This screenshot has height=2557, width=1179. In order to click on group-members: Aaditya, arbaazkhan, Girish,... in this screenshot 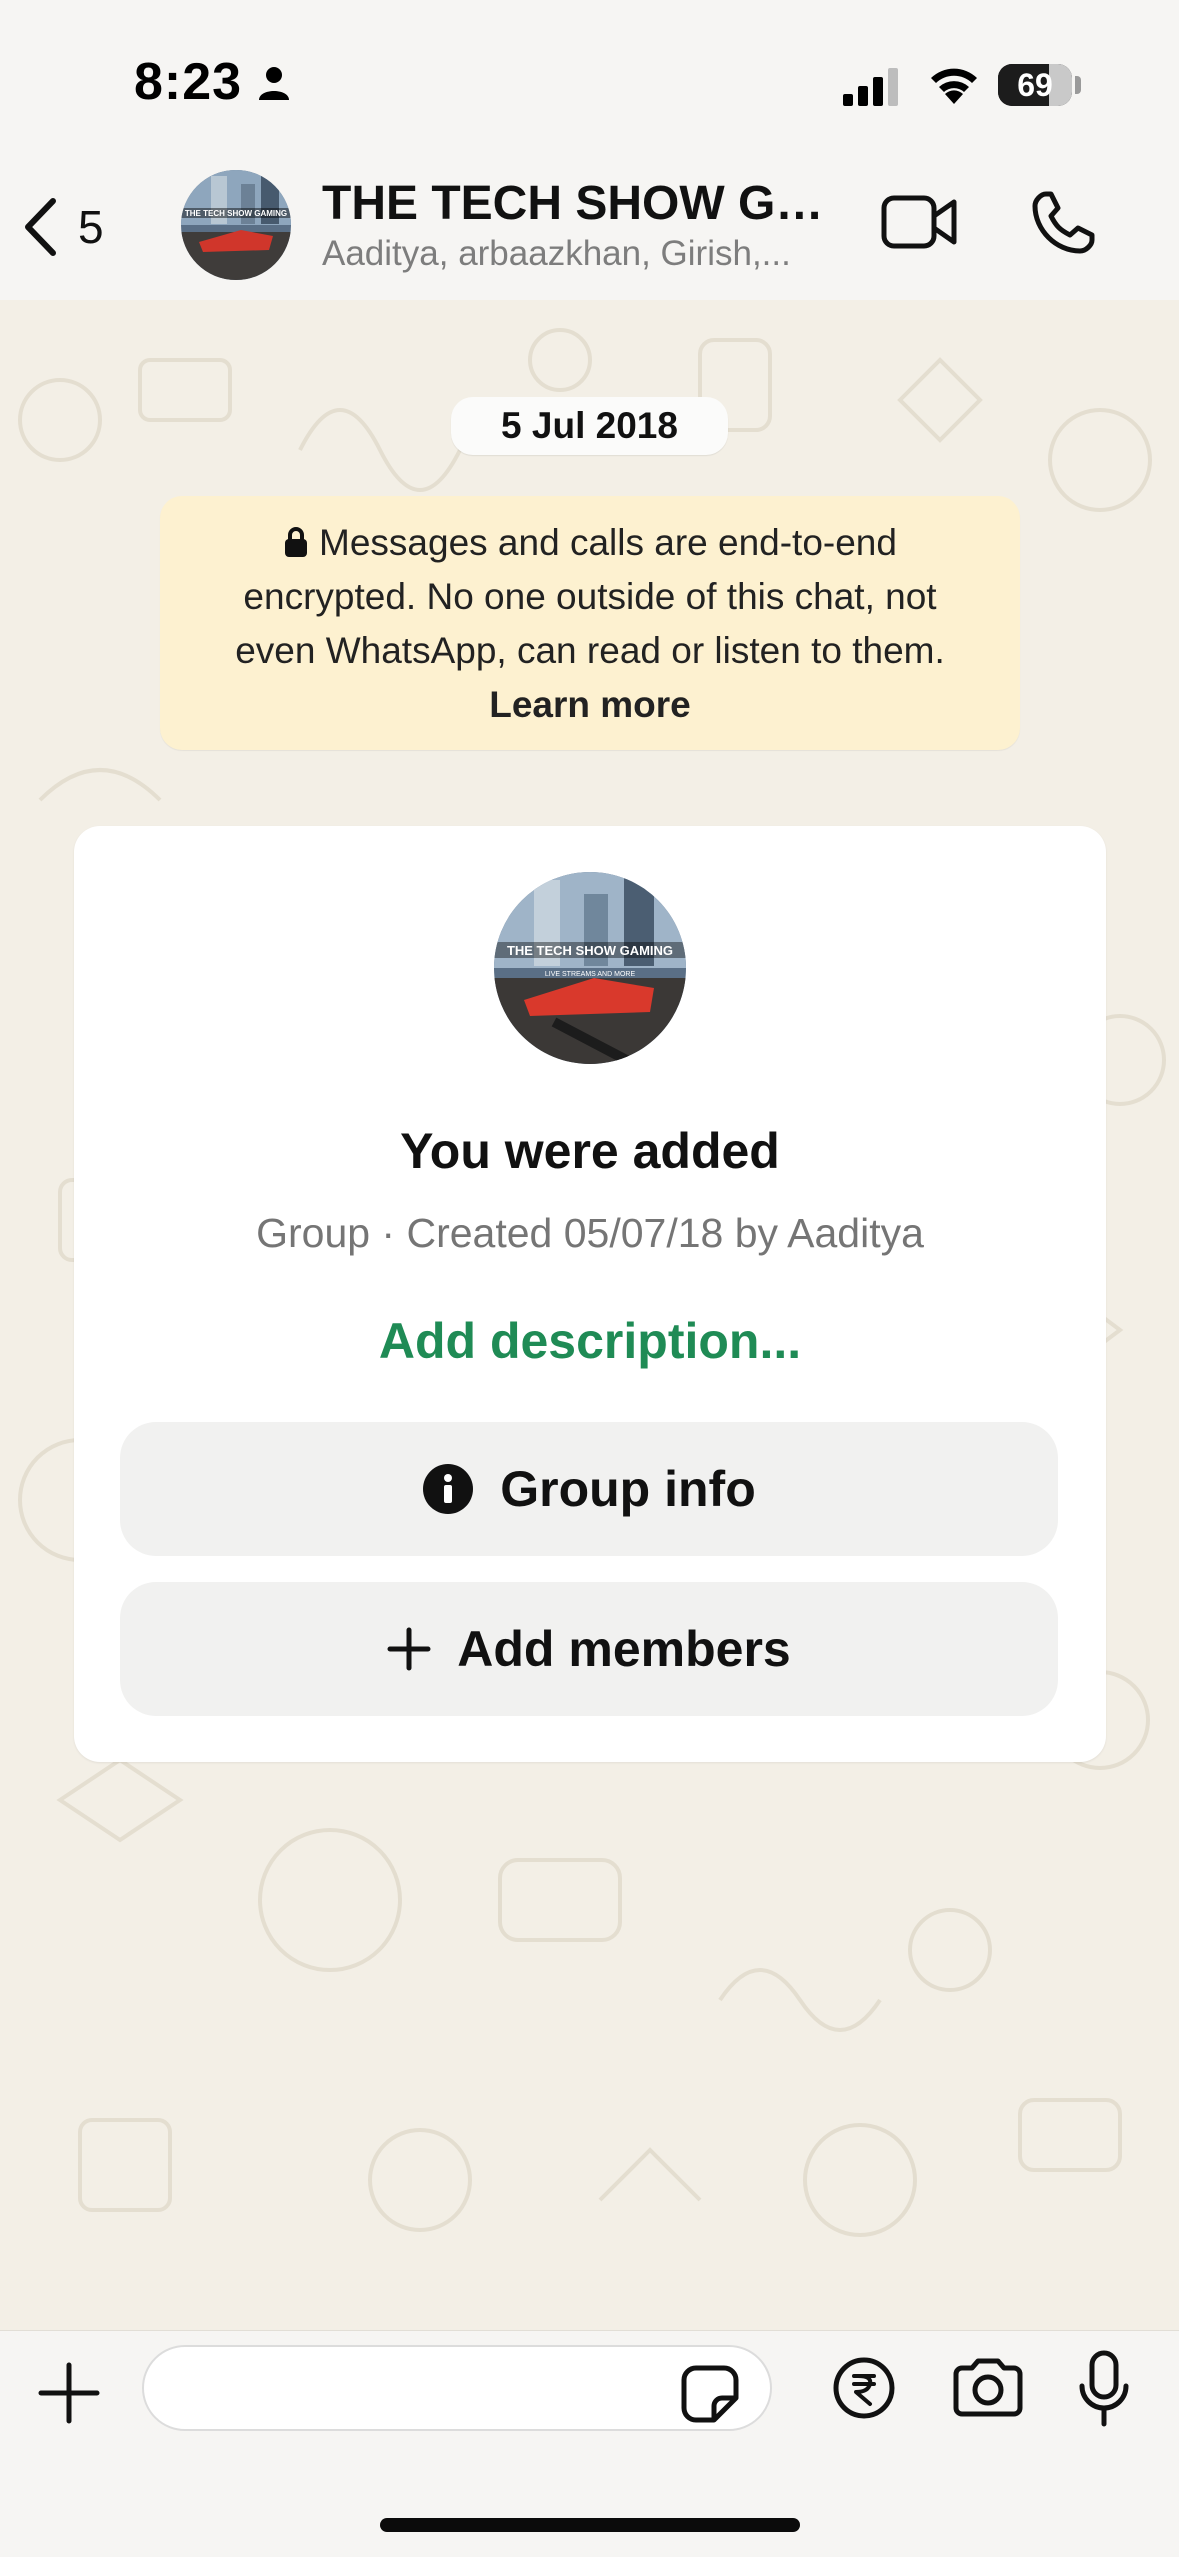, I will do `click(577, 254)`.